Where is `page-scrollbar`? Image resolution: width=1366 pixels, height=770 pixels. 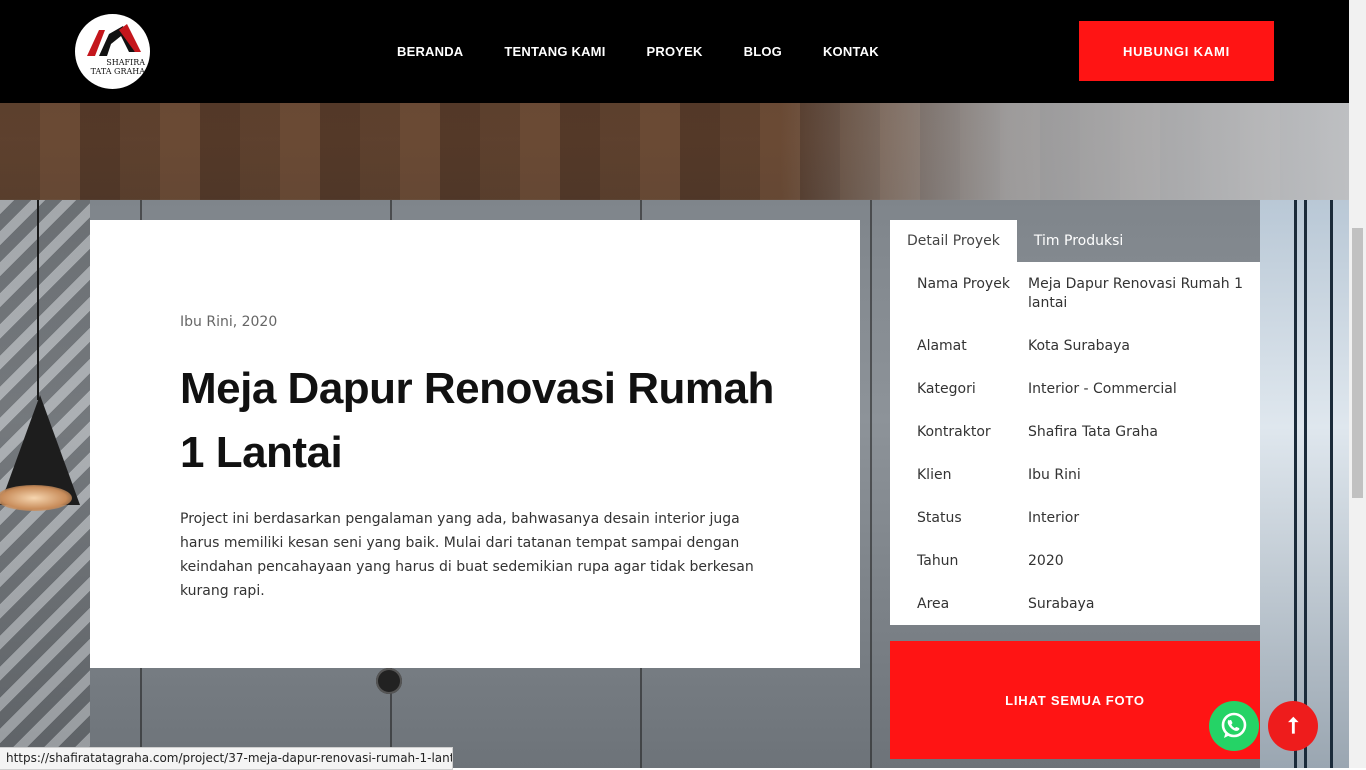 page-scrollbar is located at coordinates (1357, 384).